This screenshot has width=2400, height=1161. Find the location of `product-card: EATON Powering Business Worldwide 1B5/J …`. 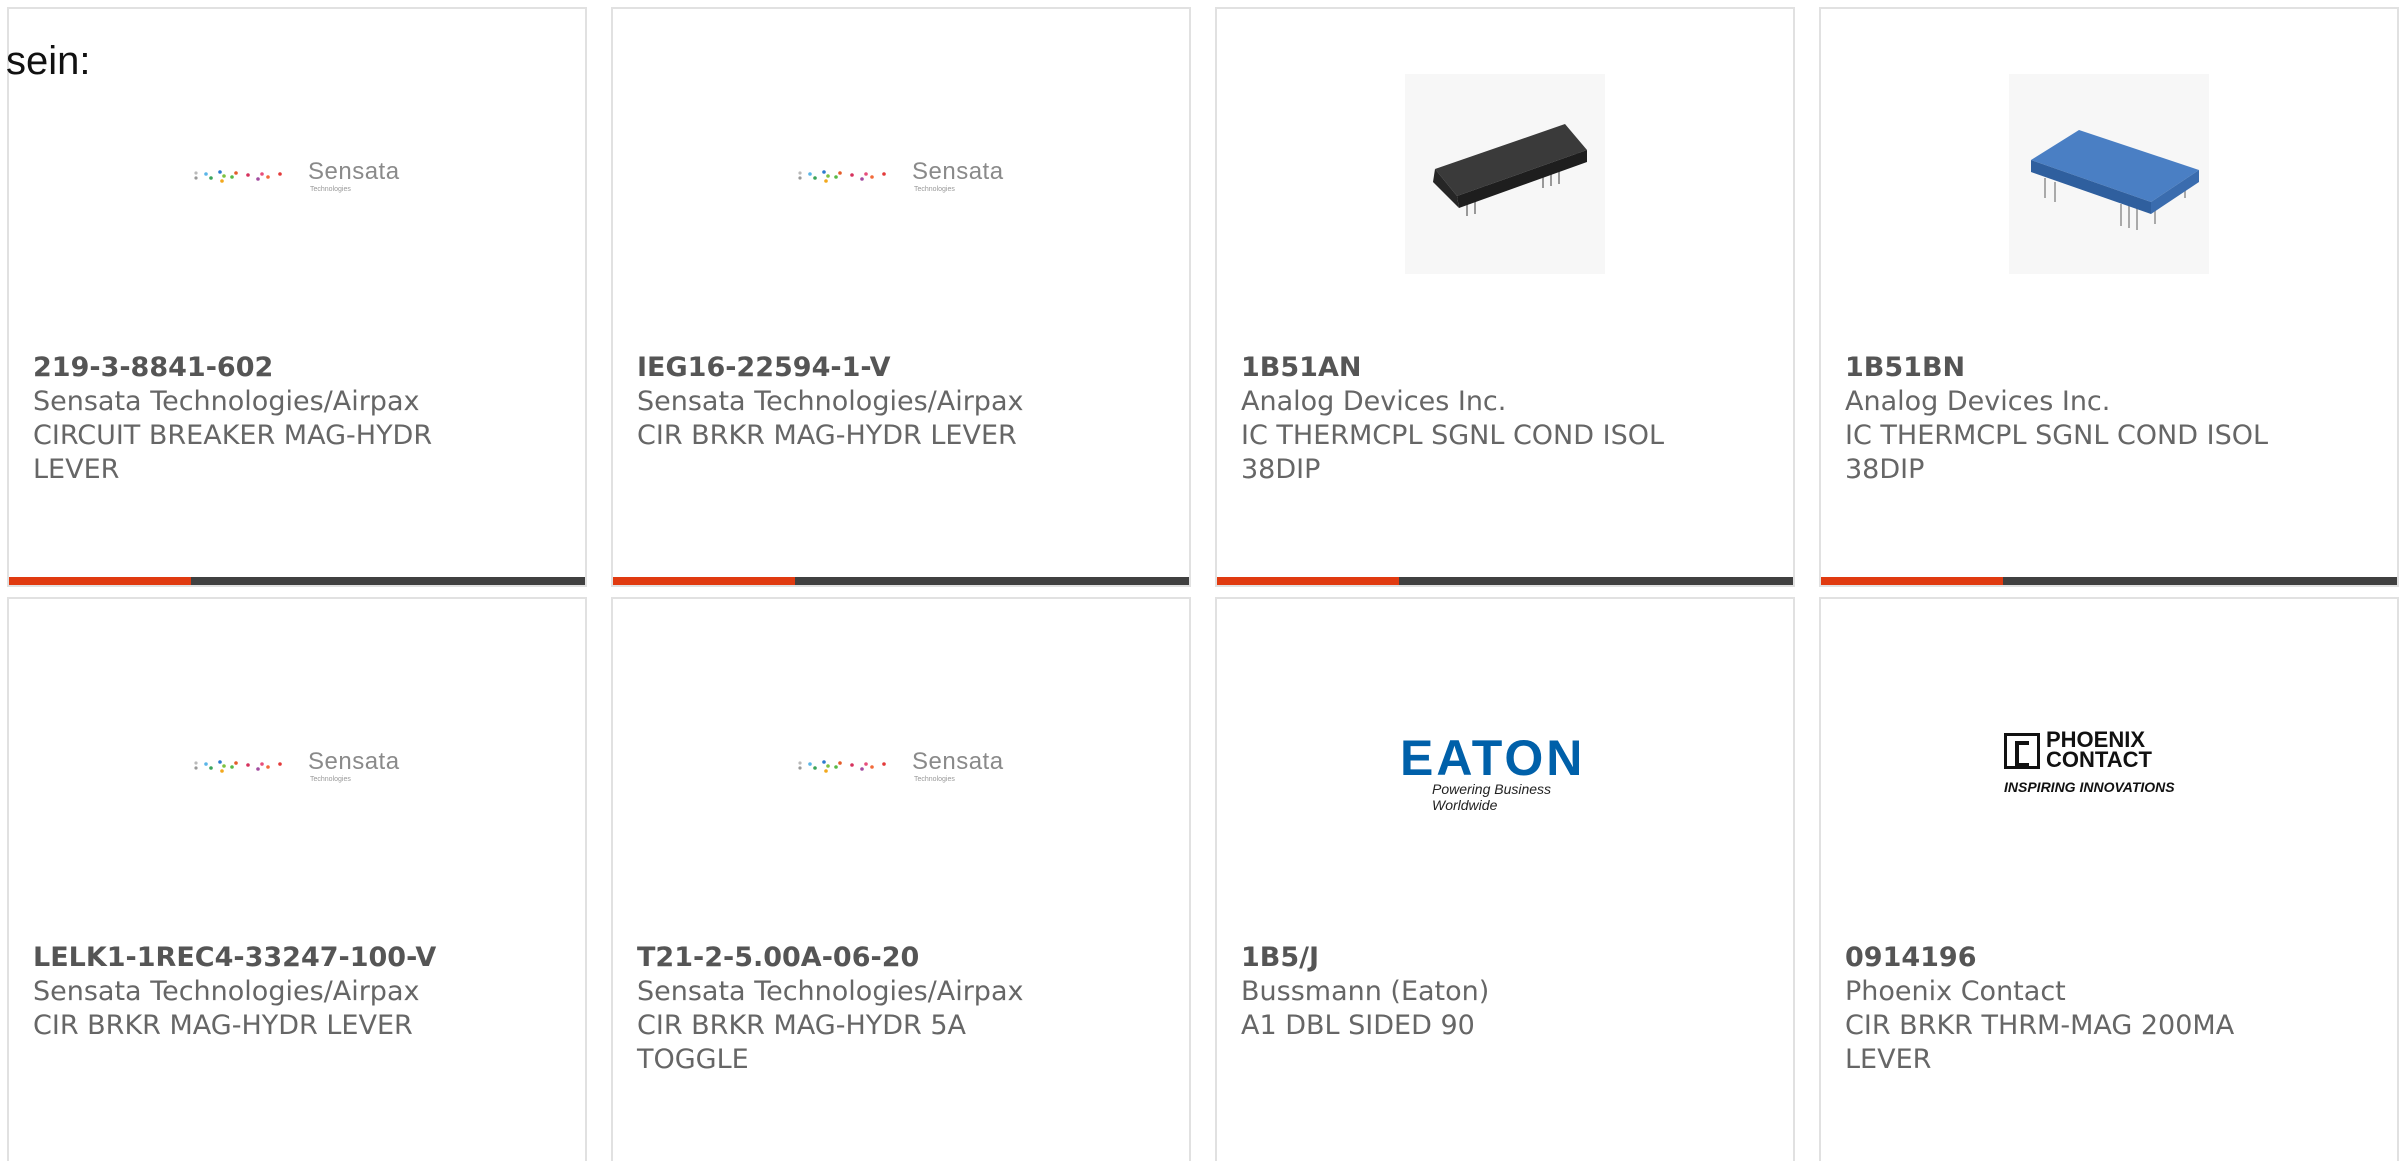

product-card: EATON Powering Business Worldwide 1B5/J … is located at coordinates (1505, 879).